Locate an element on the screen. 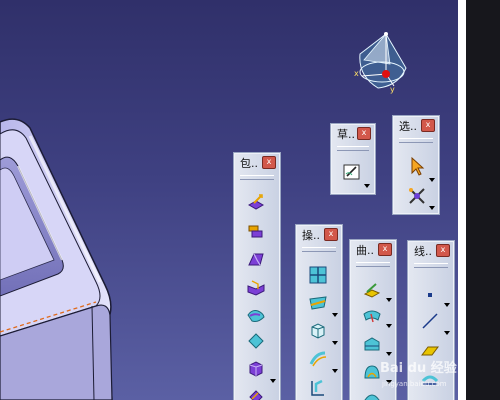 The height and width of the screenshot is (400, 500). extrapolate-icon is located at coordinates (317, 387).